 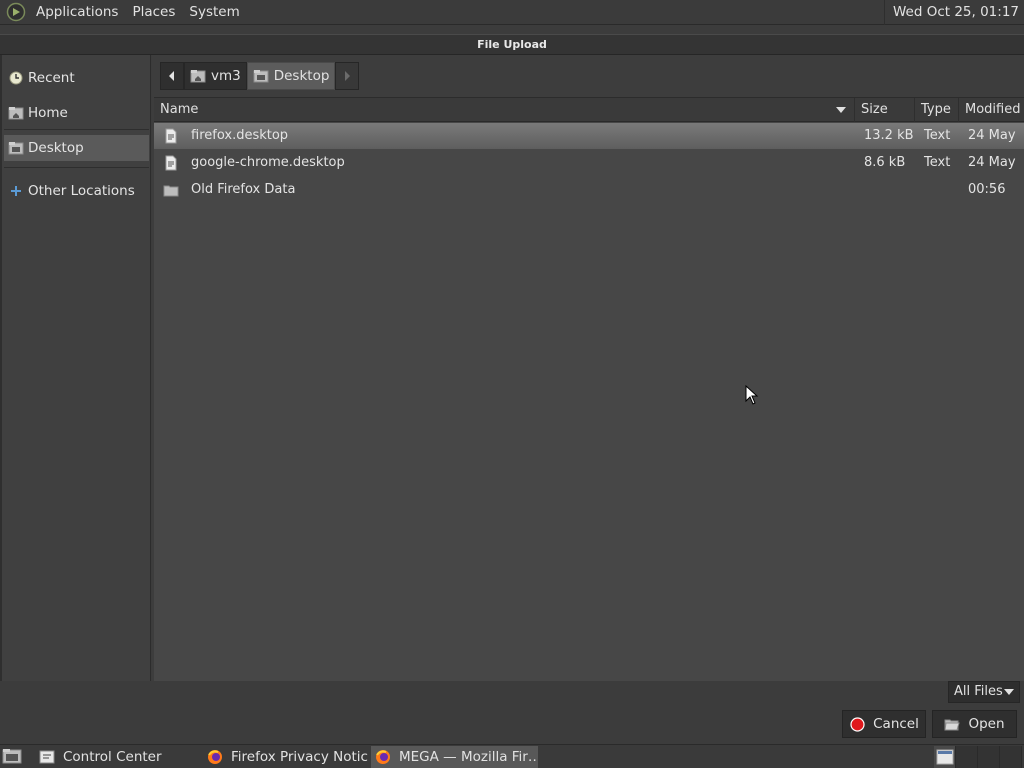 What do you see at coordinates (76, 78) in the screenshot?
I see `sidebar-item-recent: Recent` at bounding box center [76, 78].